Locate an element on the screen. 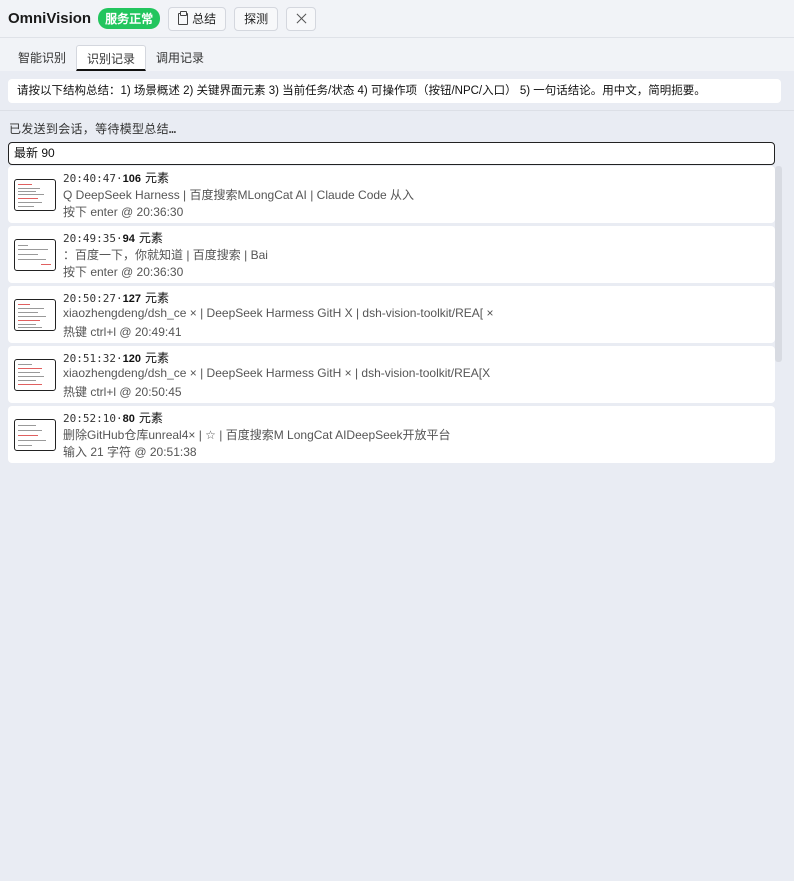 The image size is (794, 881). summary-button: 总结 is located at coordinates (197, 18).